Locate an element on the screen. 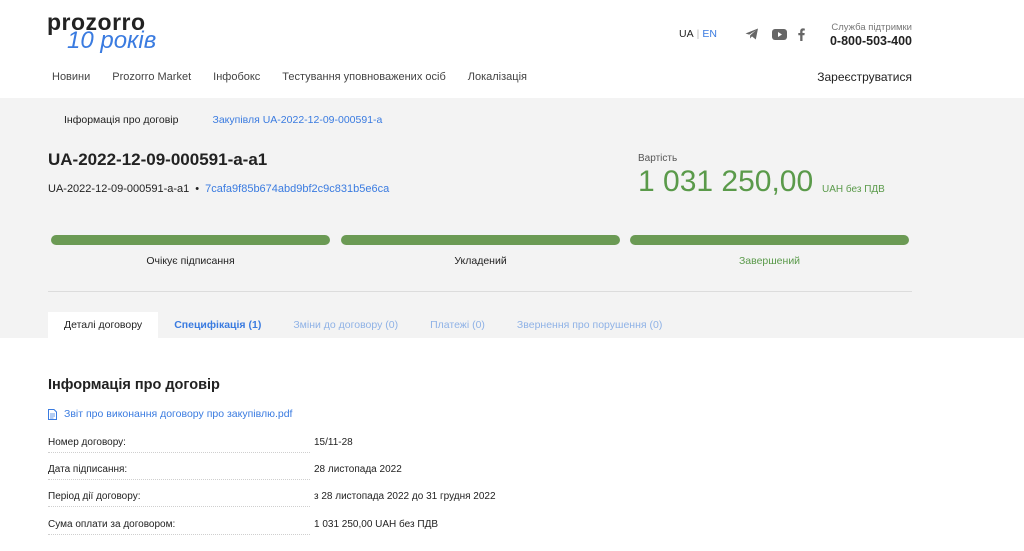  support-block: Служба підтримки 0-800-503-400 is located at coordinates (871, 35).